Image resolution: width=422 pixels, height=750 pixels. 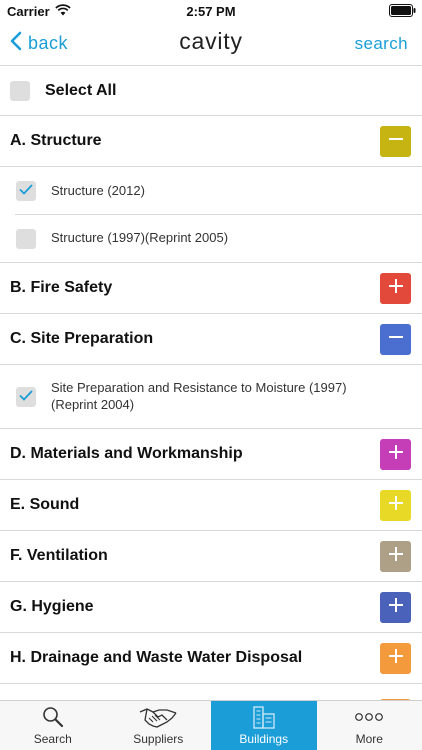 I want to click on handshake-icon, so click(x=158, y=717).